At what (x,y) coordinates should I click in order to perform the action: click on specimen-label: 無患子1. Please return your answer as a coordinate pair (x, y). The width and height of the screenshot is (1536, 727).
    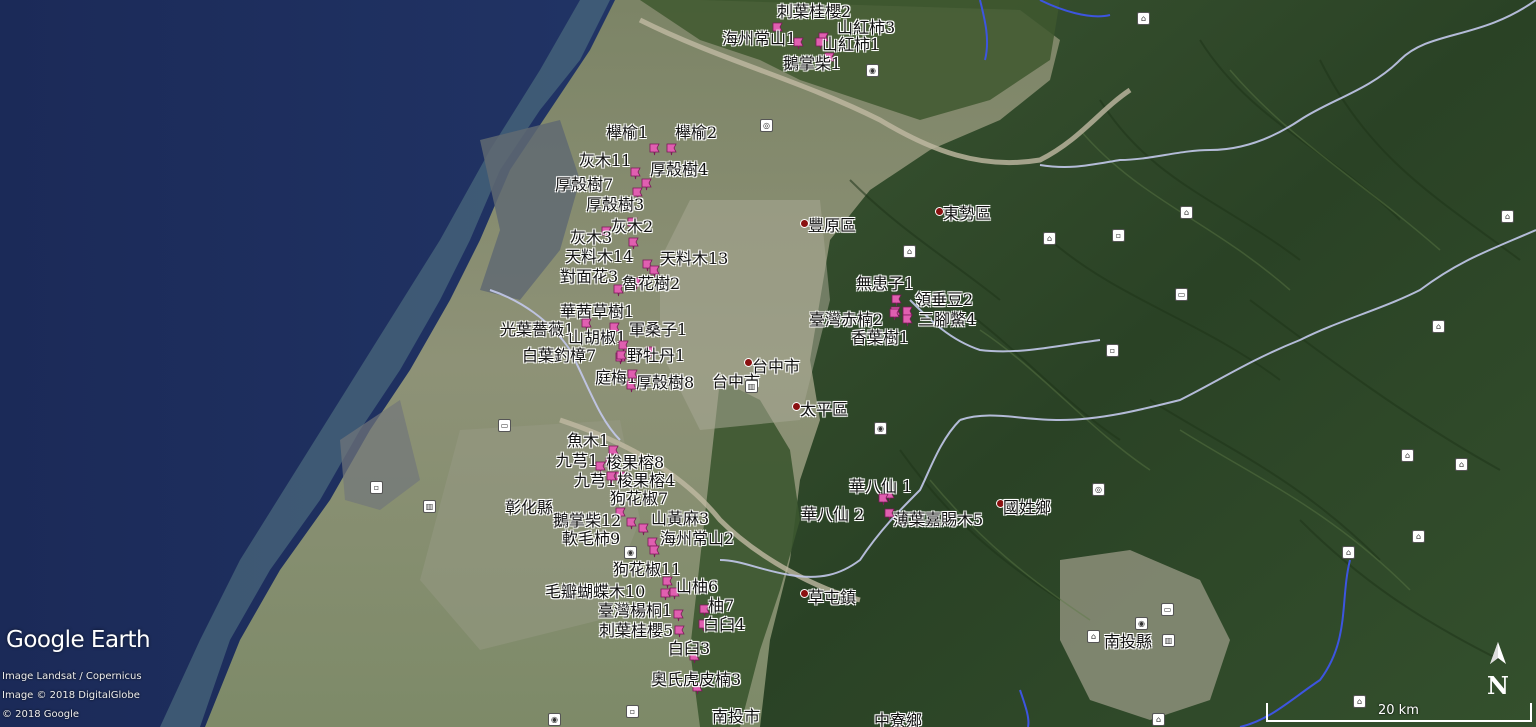
    Looking at the image, I should click on (885, 284).